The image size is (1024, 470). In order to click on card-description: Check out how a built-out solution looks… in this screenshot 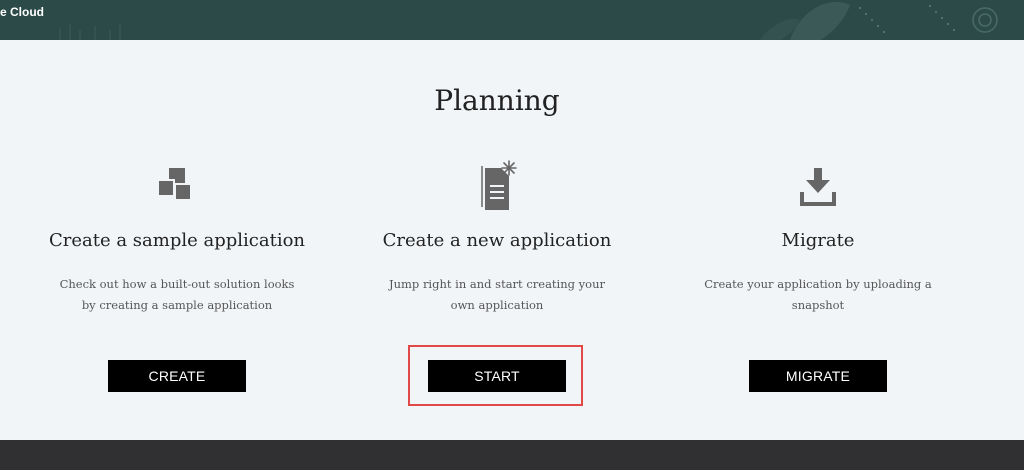, I will do `click(177, 294)`.